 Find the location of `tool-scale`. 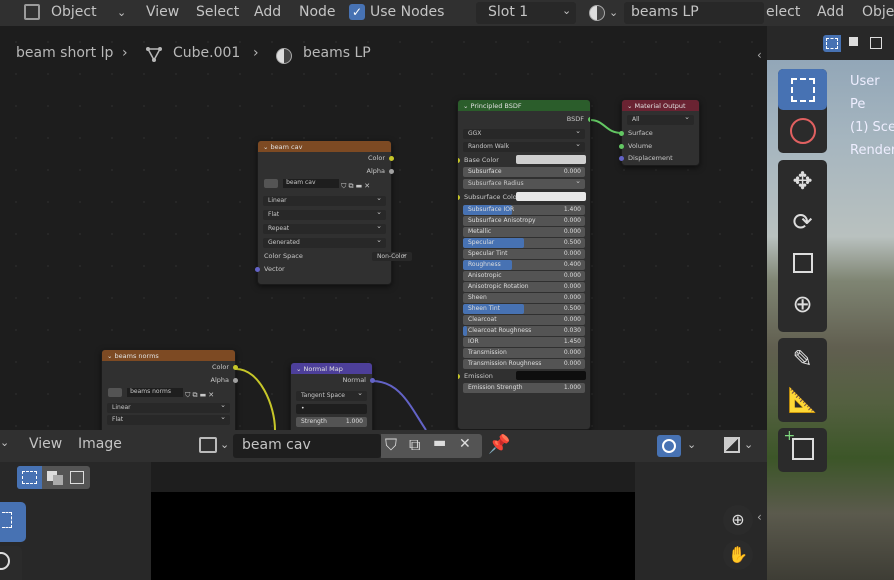

tool-scale is located at coordinates (802, 262).